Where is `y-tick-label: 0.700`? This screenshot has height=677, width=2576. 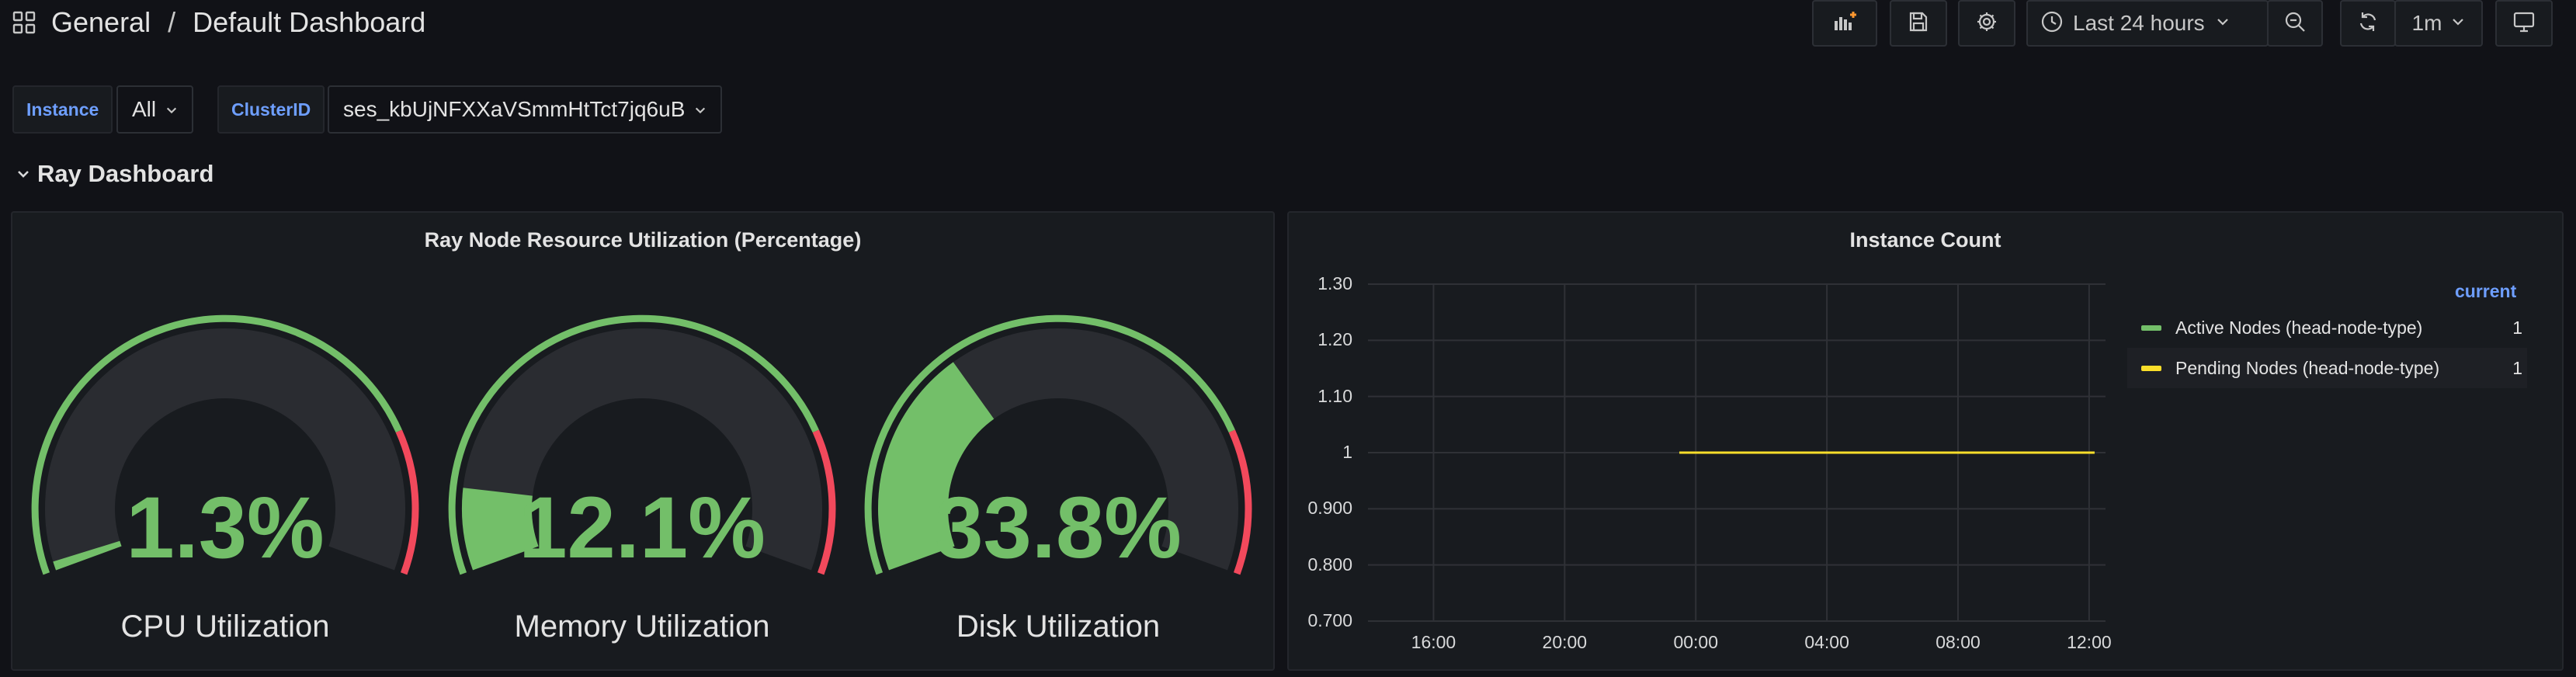
y-tick-label: 0.700 is located at coordinates (1329, 620).